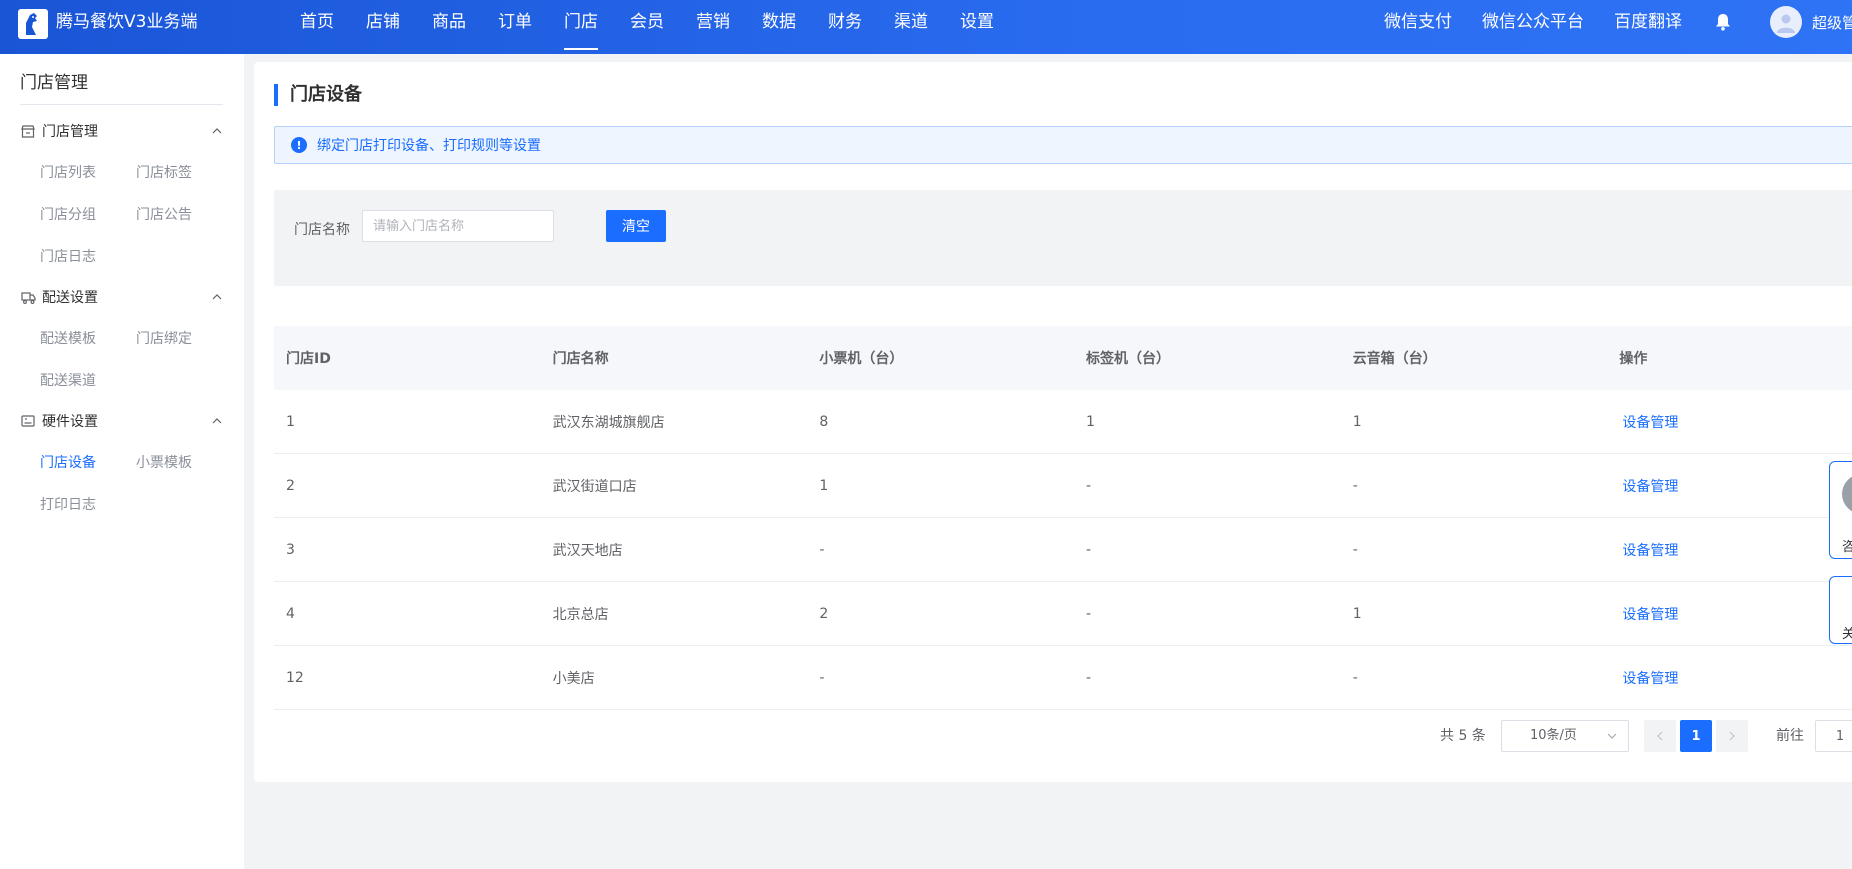  I want to click on sidebar-item-store-binding: 门店绑定, so click(184, 339).